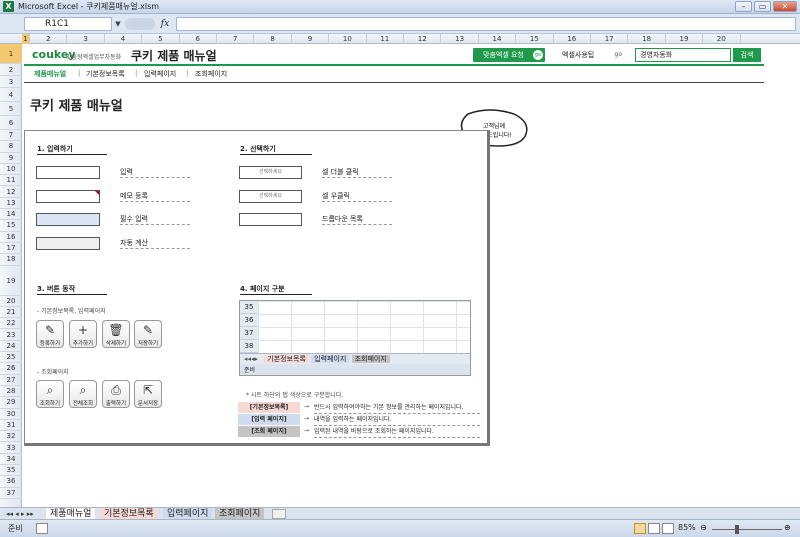 This screenshot has width=800, height=537. I want to click on save-label: 저장하기, so click(148, 344).